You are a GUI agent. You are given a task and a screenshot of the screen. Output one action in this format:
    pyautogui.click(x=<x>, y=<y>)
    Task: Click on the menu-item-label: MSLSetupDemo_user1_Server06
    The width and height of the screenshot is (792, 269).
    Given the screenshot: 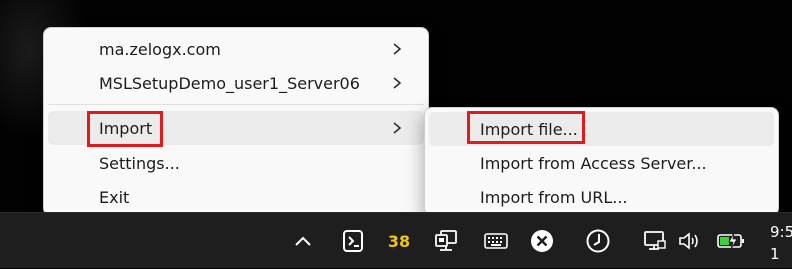 What is the action you would take?
    pyautogui.click(x=229, y=83)
    